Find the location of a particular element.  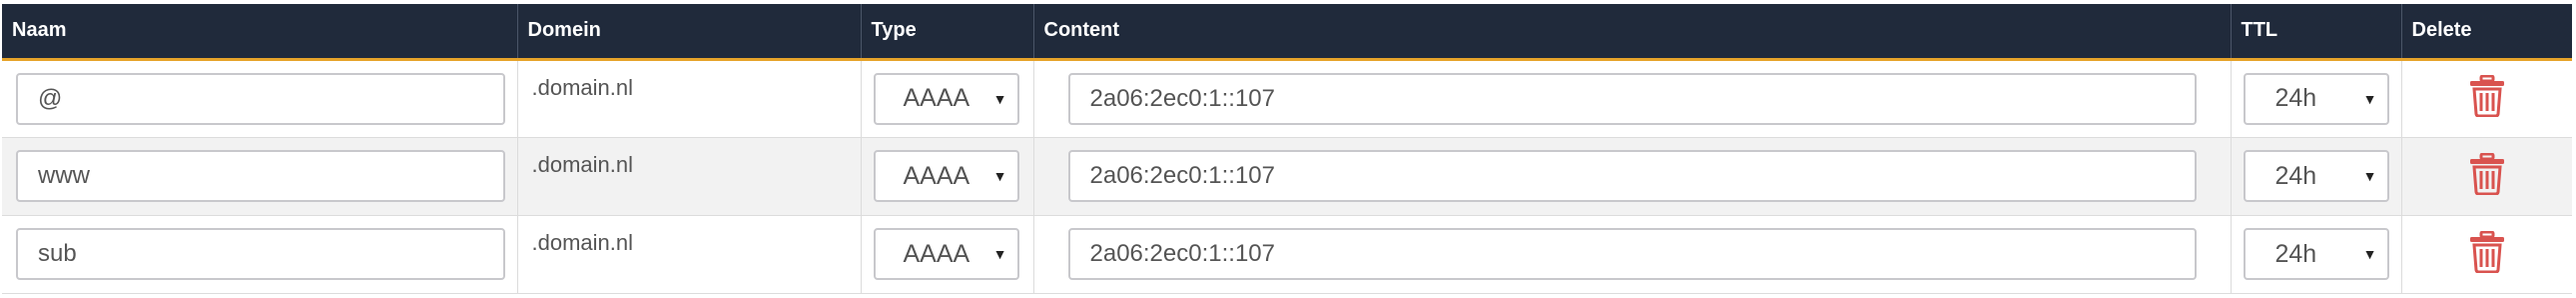

header-ttl: TTL is located at coordinates (2316, 32).